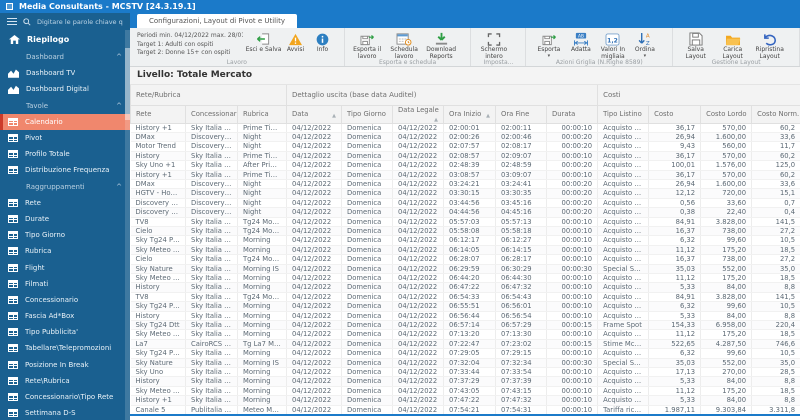 The image size is (800, 420). What do you see at coordinates (65, 39) in the screenshot?
I see `sidebar-item-riepilogo: Riepilogo` at bounding box center [65, 39].